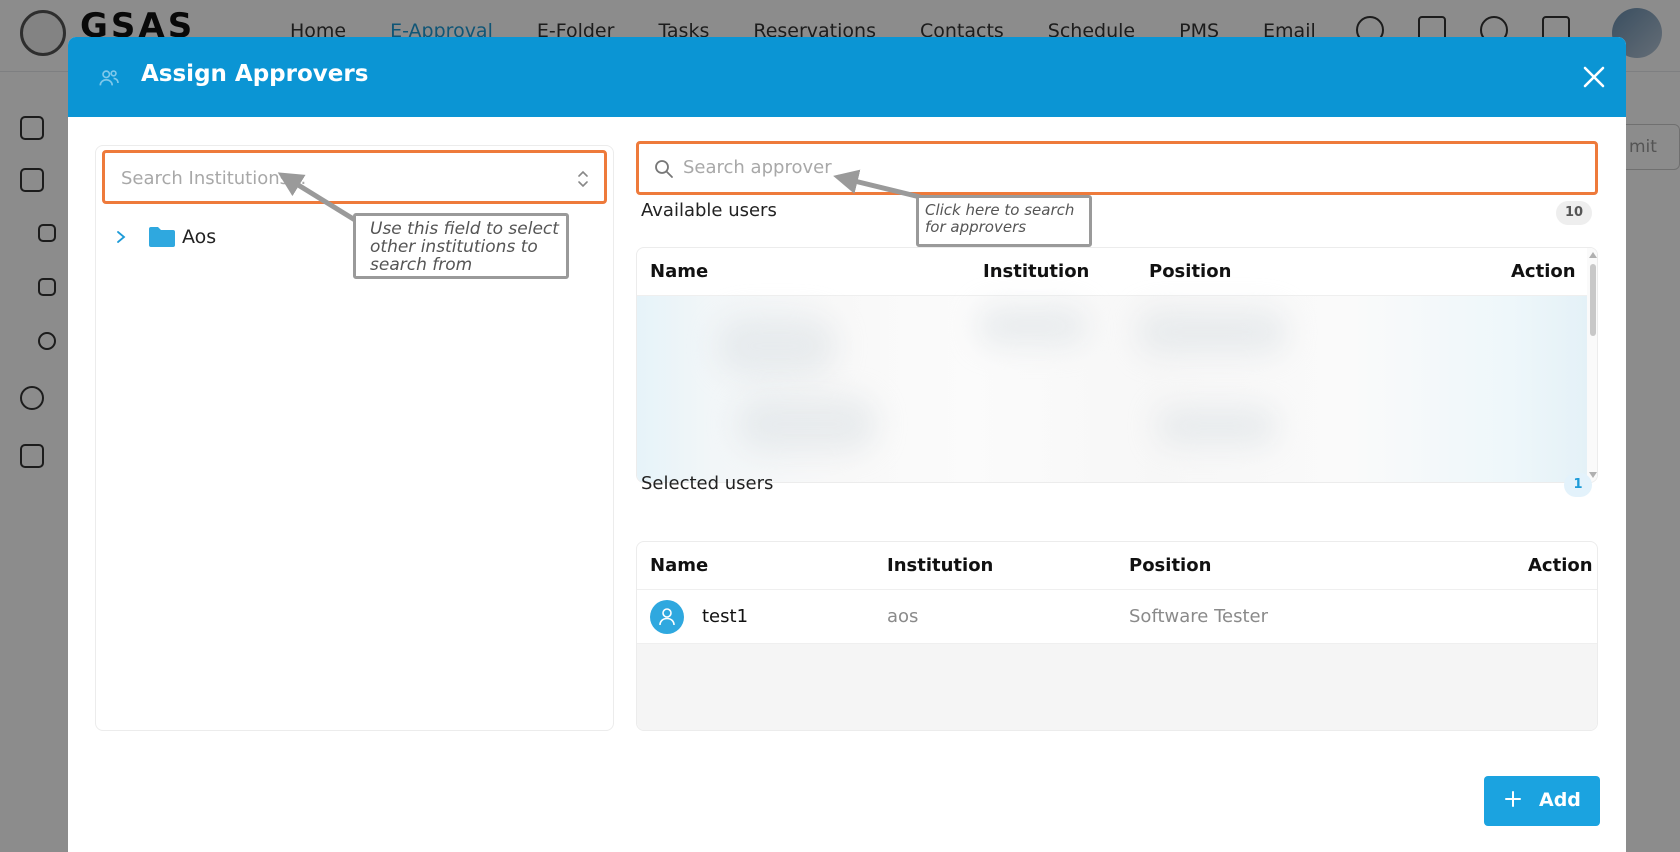 The width and height of the screenshot is (1680, 852). Describe the element at coordinates (1593, 475) in the screenshot. I see `scroll-down-arrow-icon` at that location.